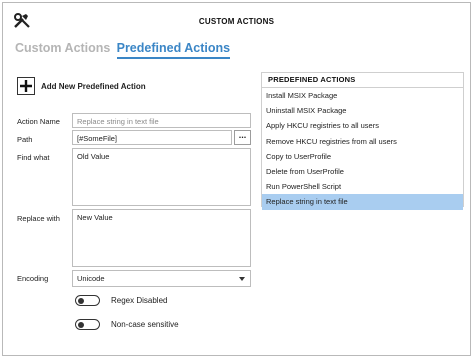 The image size is (474, 358). I want to click on plus-icon, so click(26, 86).